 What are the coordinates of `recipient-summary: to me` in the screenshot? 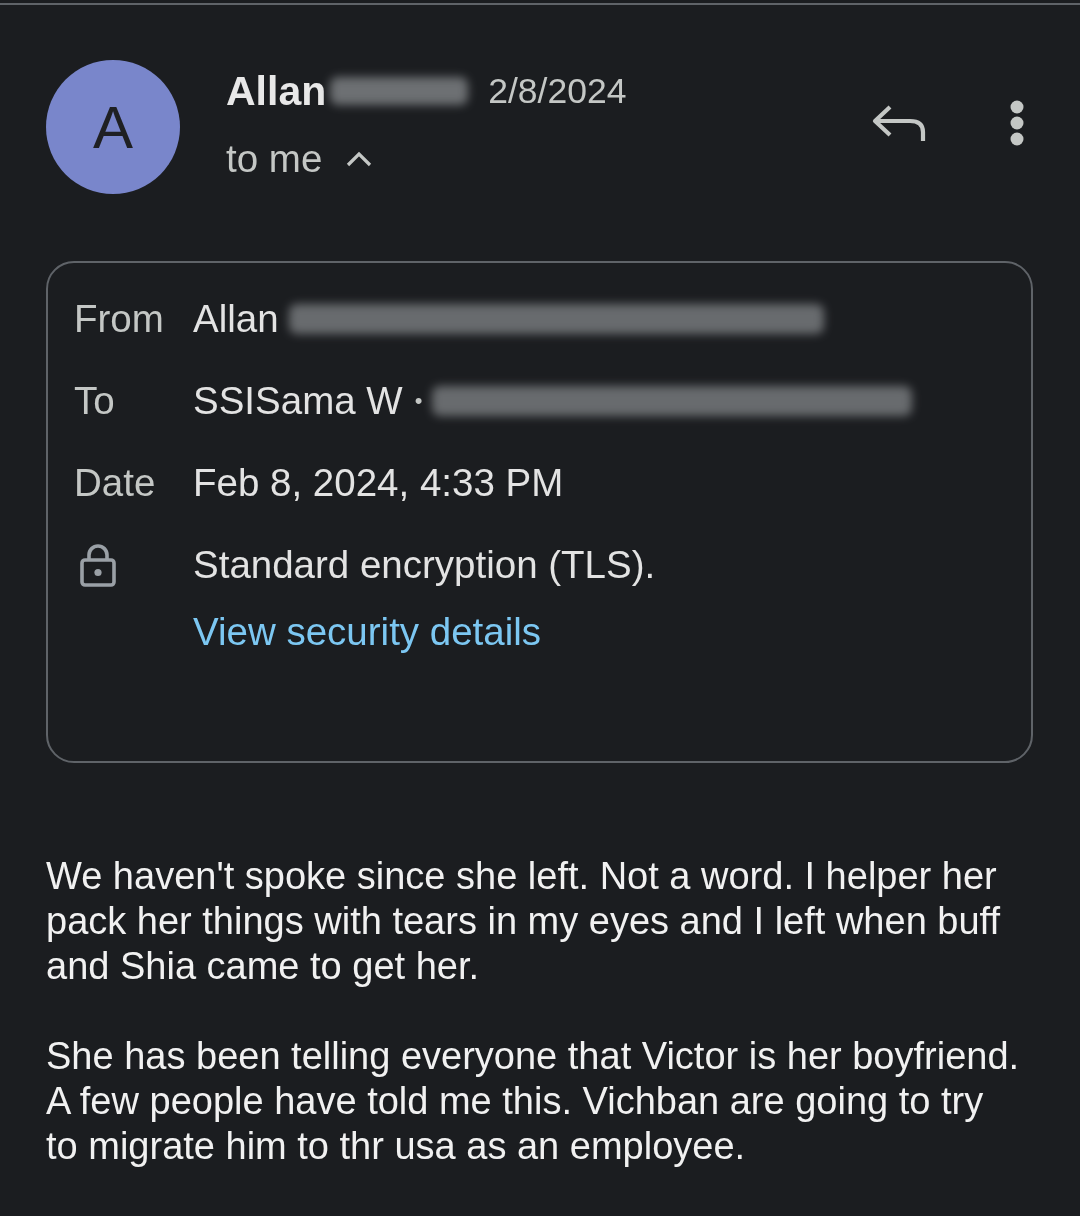 It's located at (274, 159).